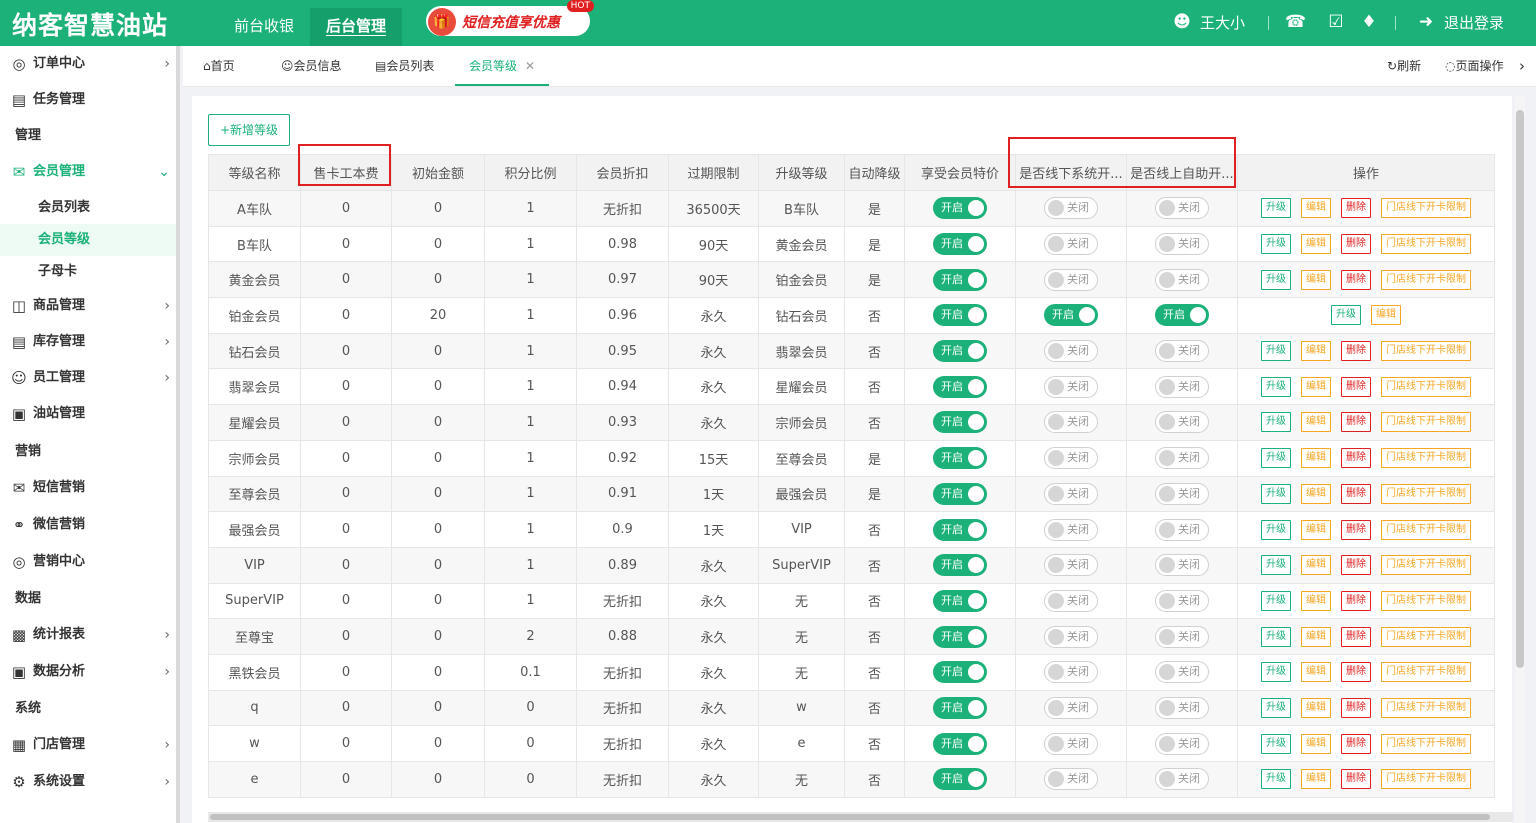 The image size is (1536, 823). Describe the element at coordinates (88, 782) in the screenshot. I see `sidebar-item-settings: ⚙ 系统设置 ›` at that location.